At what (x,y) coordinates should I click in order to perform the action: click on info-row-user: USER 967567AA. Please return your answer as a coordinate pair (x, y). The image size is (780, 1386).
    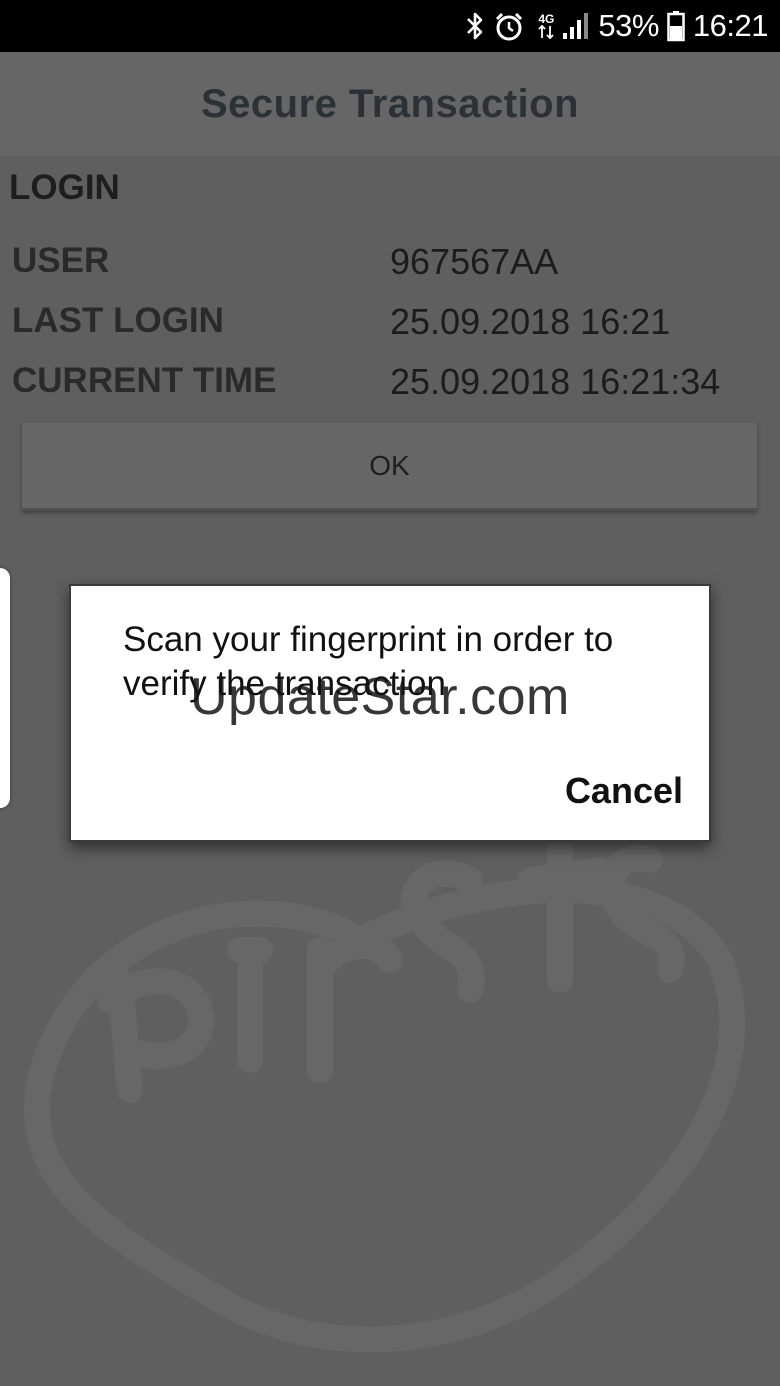
    Looking at the image, I should click on (392, 266).